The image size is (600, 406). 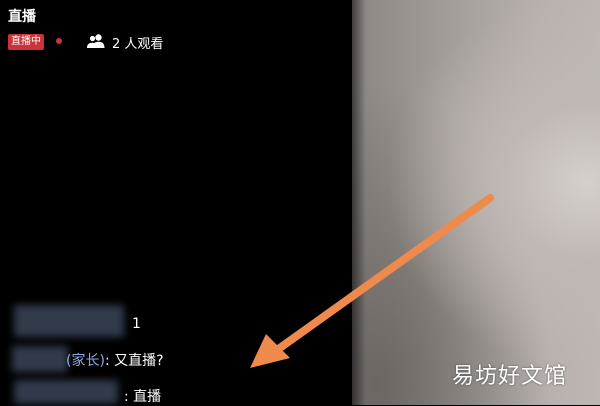 What do you see at coordinates (138, 44) in the screenshot?
I see `viewer-count: 2 人观看` at bounding box center [138, 44].